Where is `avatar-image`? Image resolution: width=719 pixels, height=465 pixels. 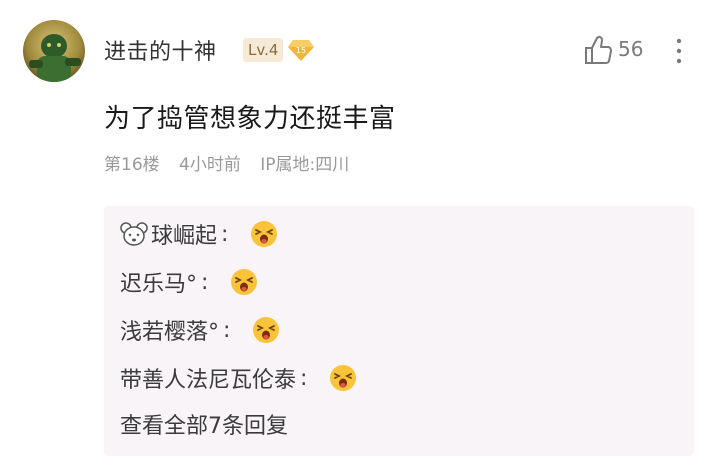
avatar-image is located at coordinates (54, 51).